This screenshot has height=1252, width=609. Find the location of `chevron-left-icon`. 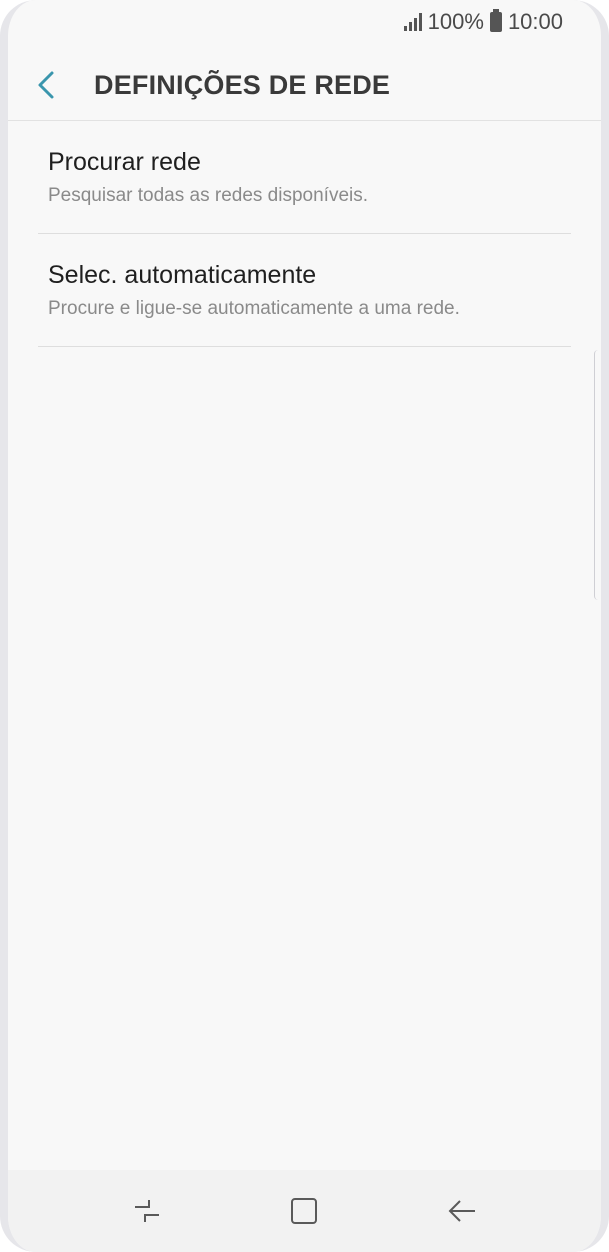

chevron-left-icon is located at coordinates (46, 85).